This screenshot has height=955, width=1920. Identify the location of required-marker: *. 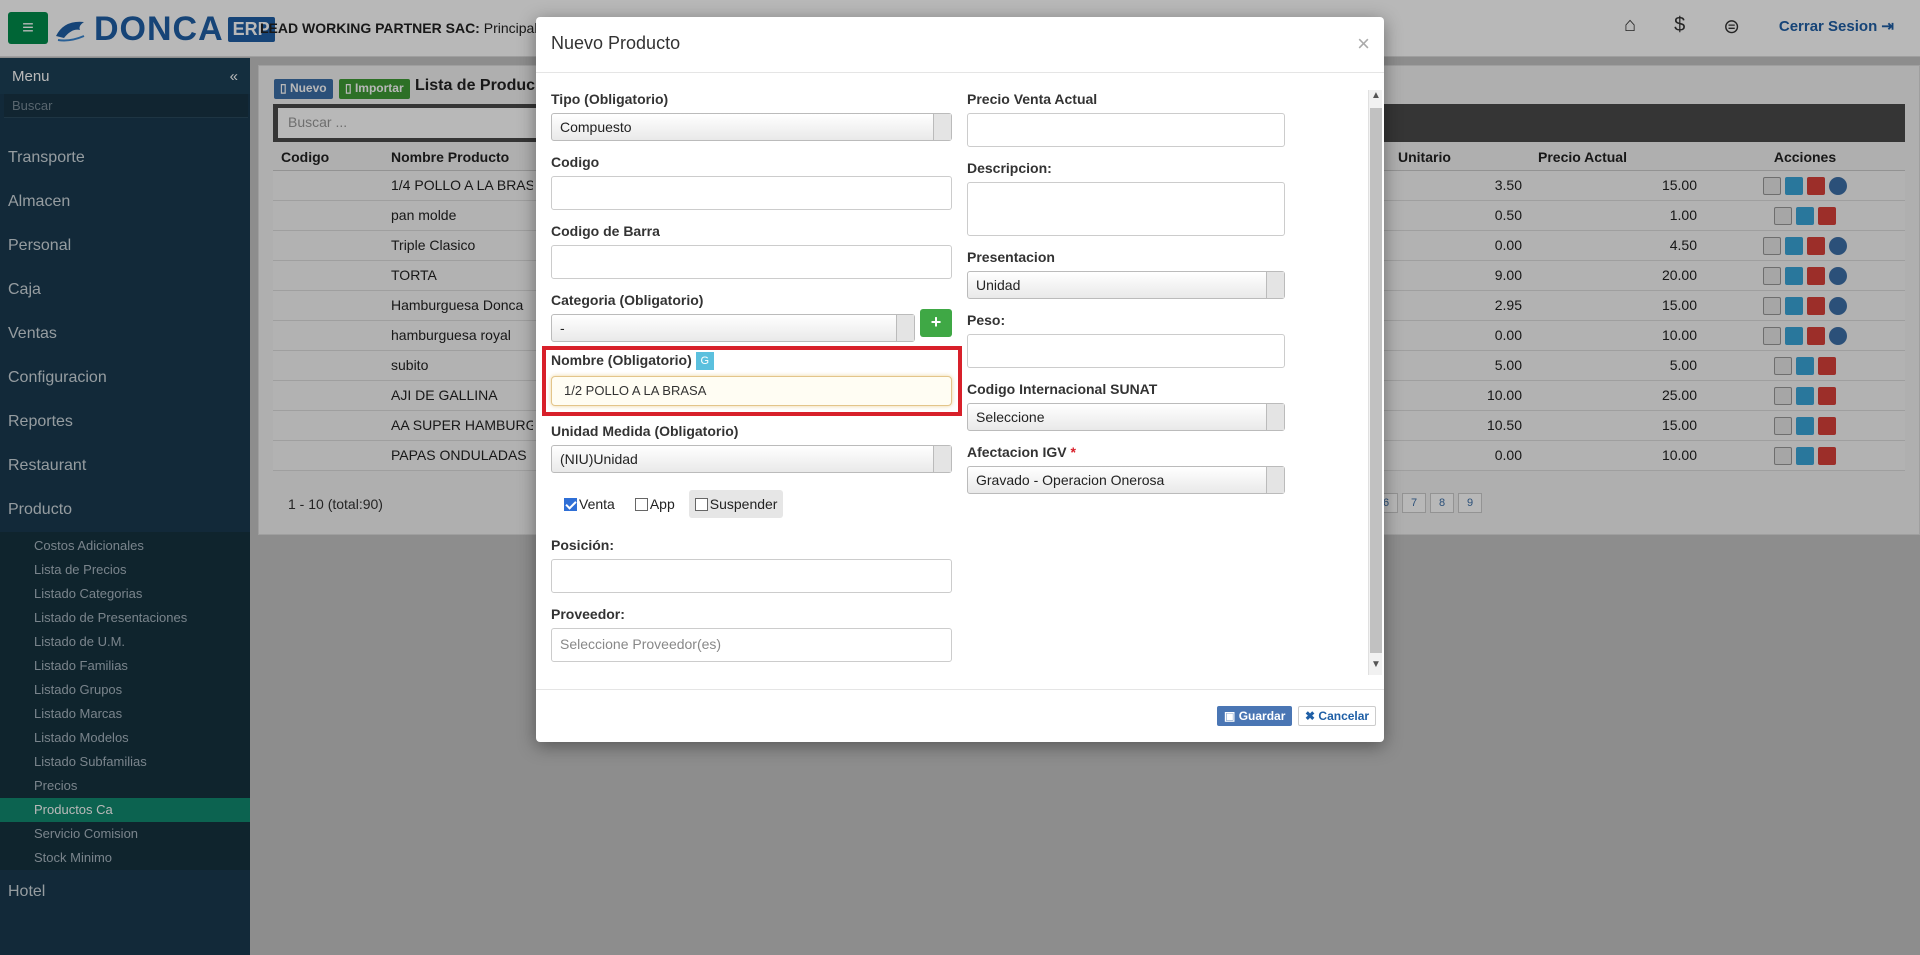
(1073, 452).